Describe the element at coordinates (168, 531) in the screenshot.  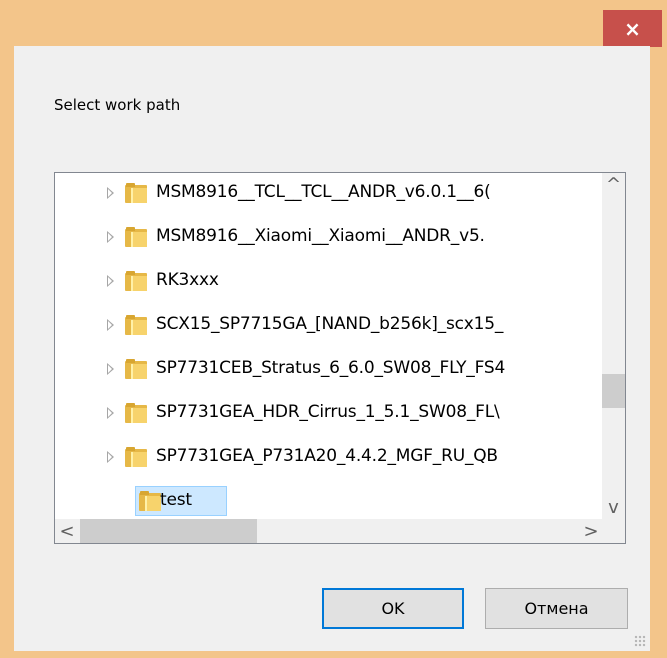
I see `horizontal-scroll-thumb` at that location.